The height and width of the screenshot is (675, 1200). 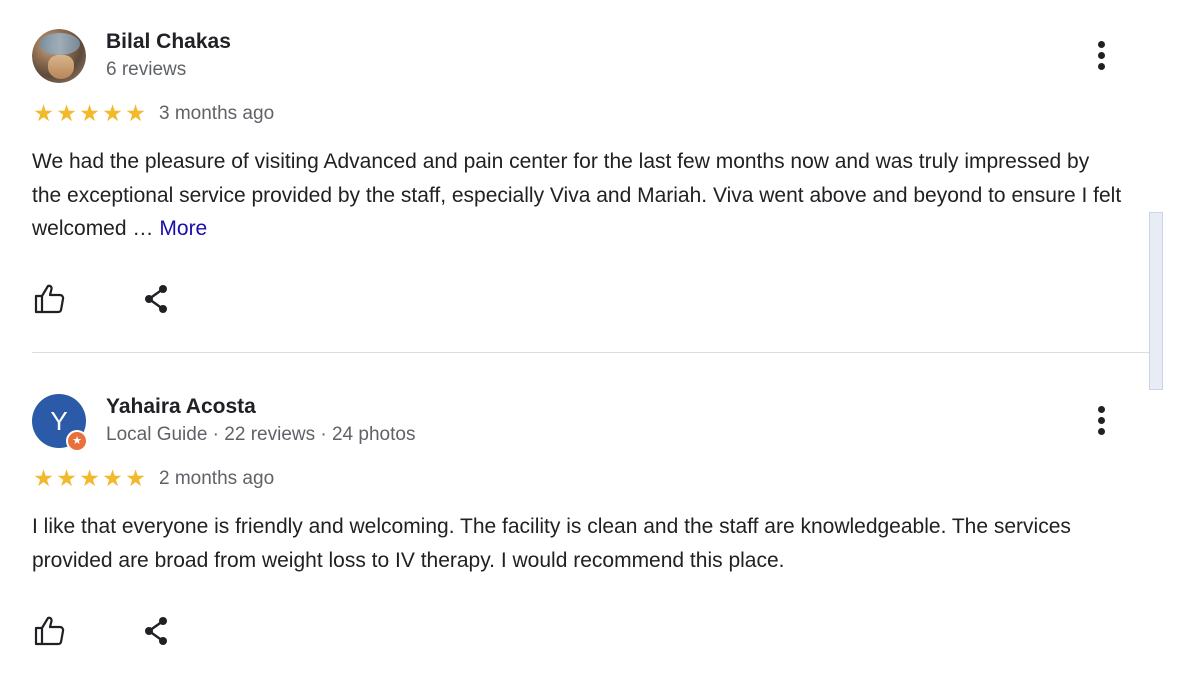 I want to click on scrollbar, so click(x=1156, y=301).